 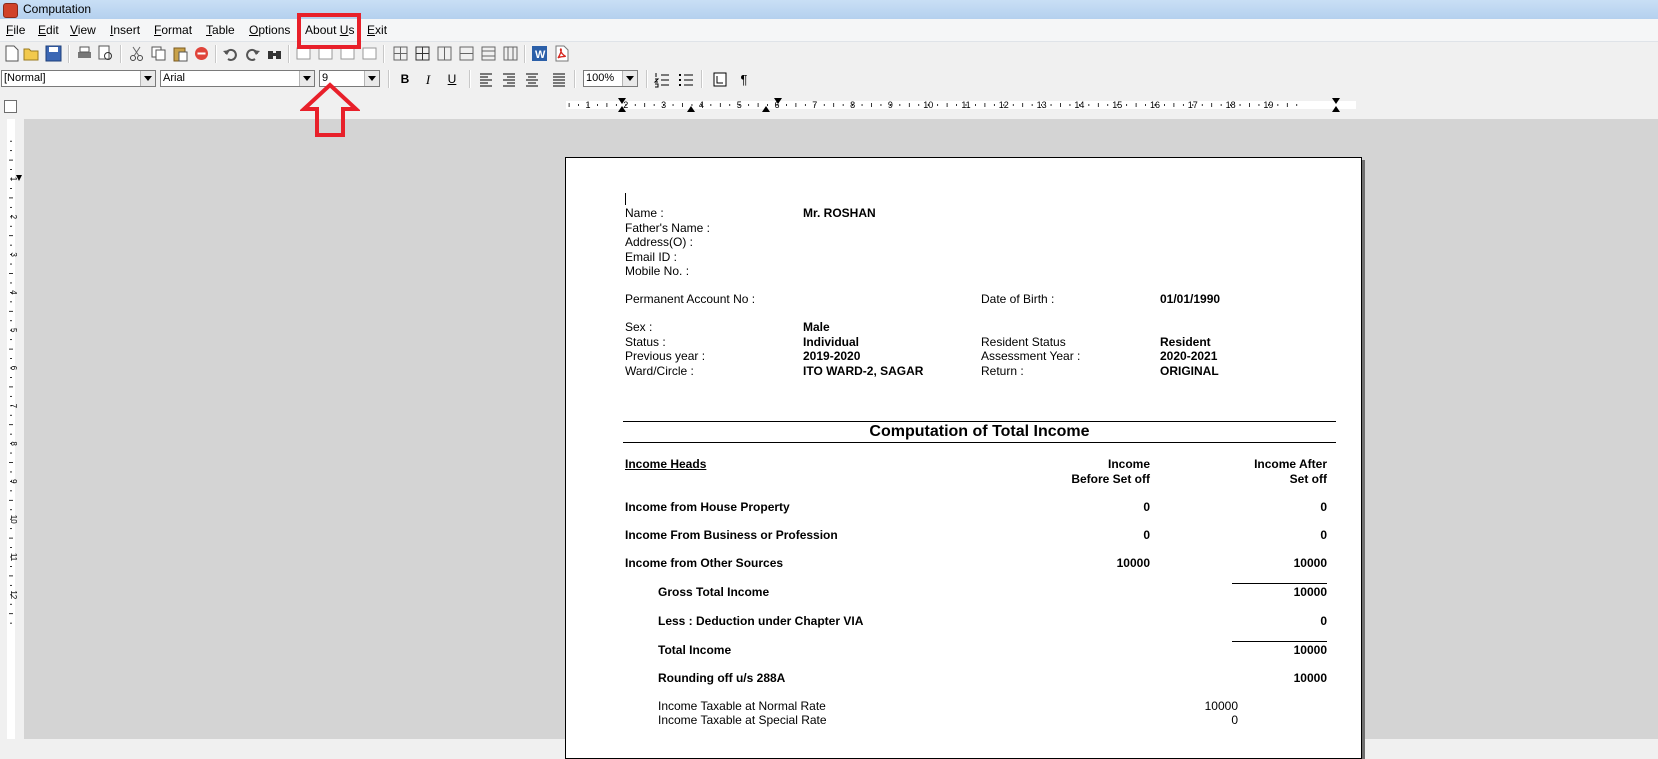 What do you see at coordinates (48, 30) in the screenshot?
I see `menu-edit: Edit` at bounding box center [48, 30].